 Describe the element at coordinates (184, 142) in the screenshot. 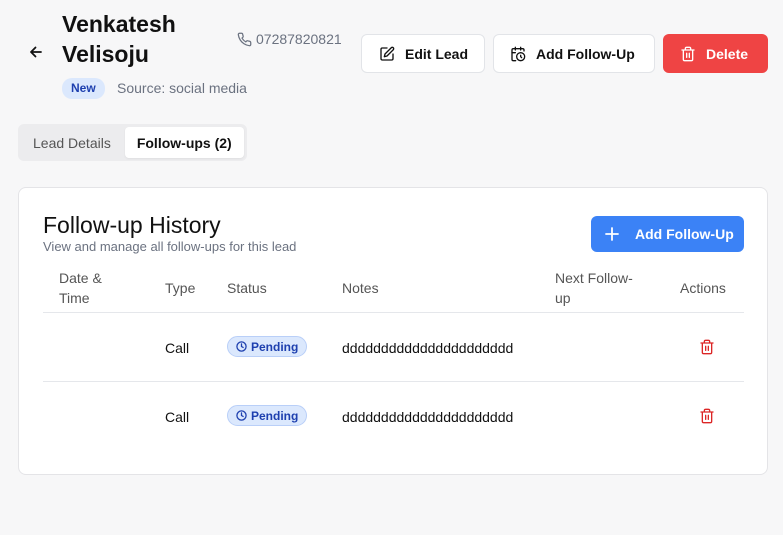

I see `tab-follow-ups: Follow-ups (2)` at that location.